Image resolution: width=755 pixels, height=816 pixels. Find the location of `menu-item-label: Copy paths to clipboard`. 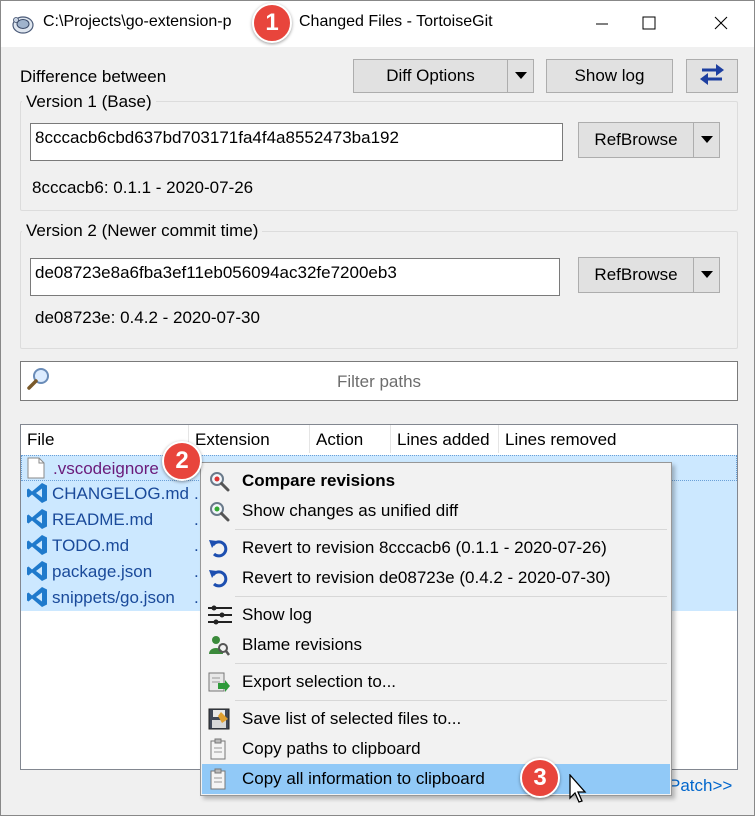

menu-item-label: Copy paths to clipboard is located at coordinates (331, 748).